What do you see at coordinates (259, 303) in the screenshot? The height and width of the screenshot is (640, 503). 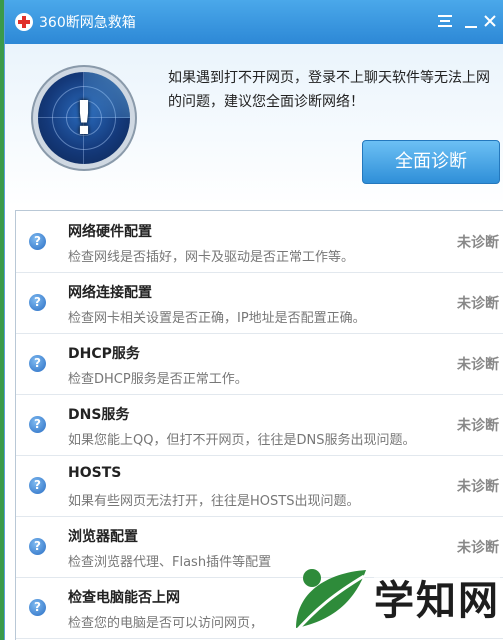 I see `list-item: ? 网络连接配置 检查网卡相关设置是否正确，IP地址是否配置正确。 未诊断` at bounding box center [259, 303].